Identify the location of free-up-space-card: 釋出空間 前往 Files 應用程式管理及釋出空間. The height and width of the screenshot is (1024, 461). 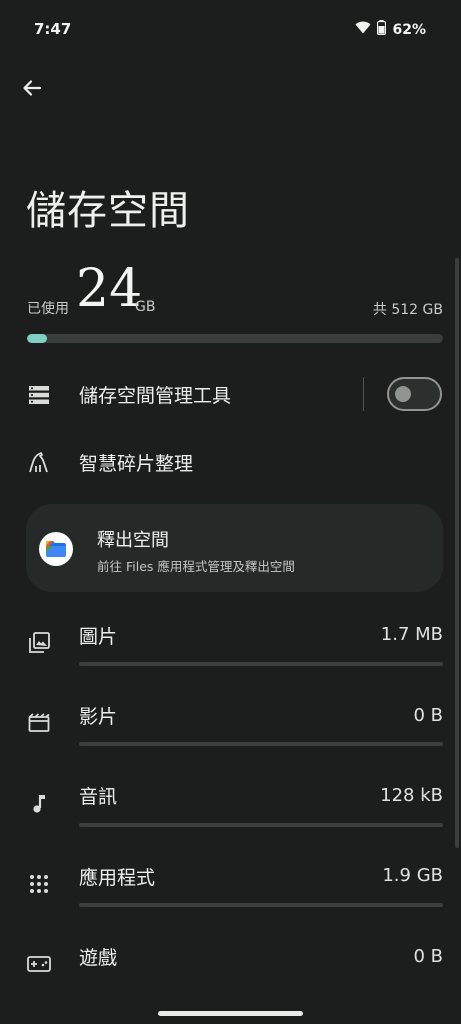
(234, 548).